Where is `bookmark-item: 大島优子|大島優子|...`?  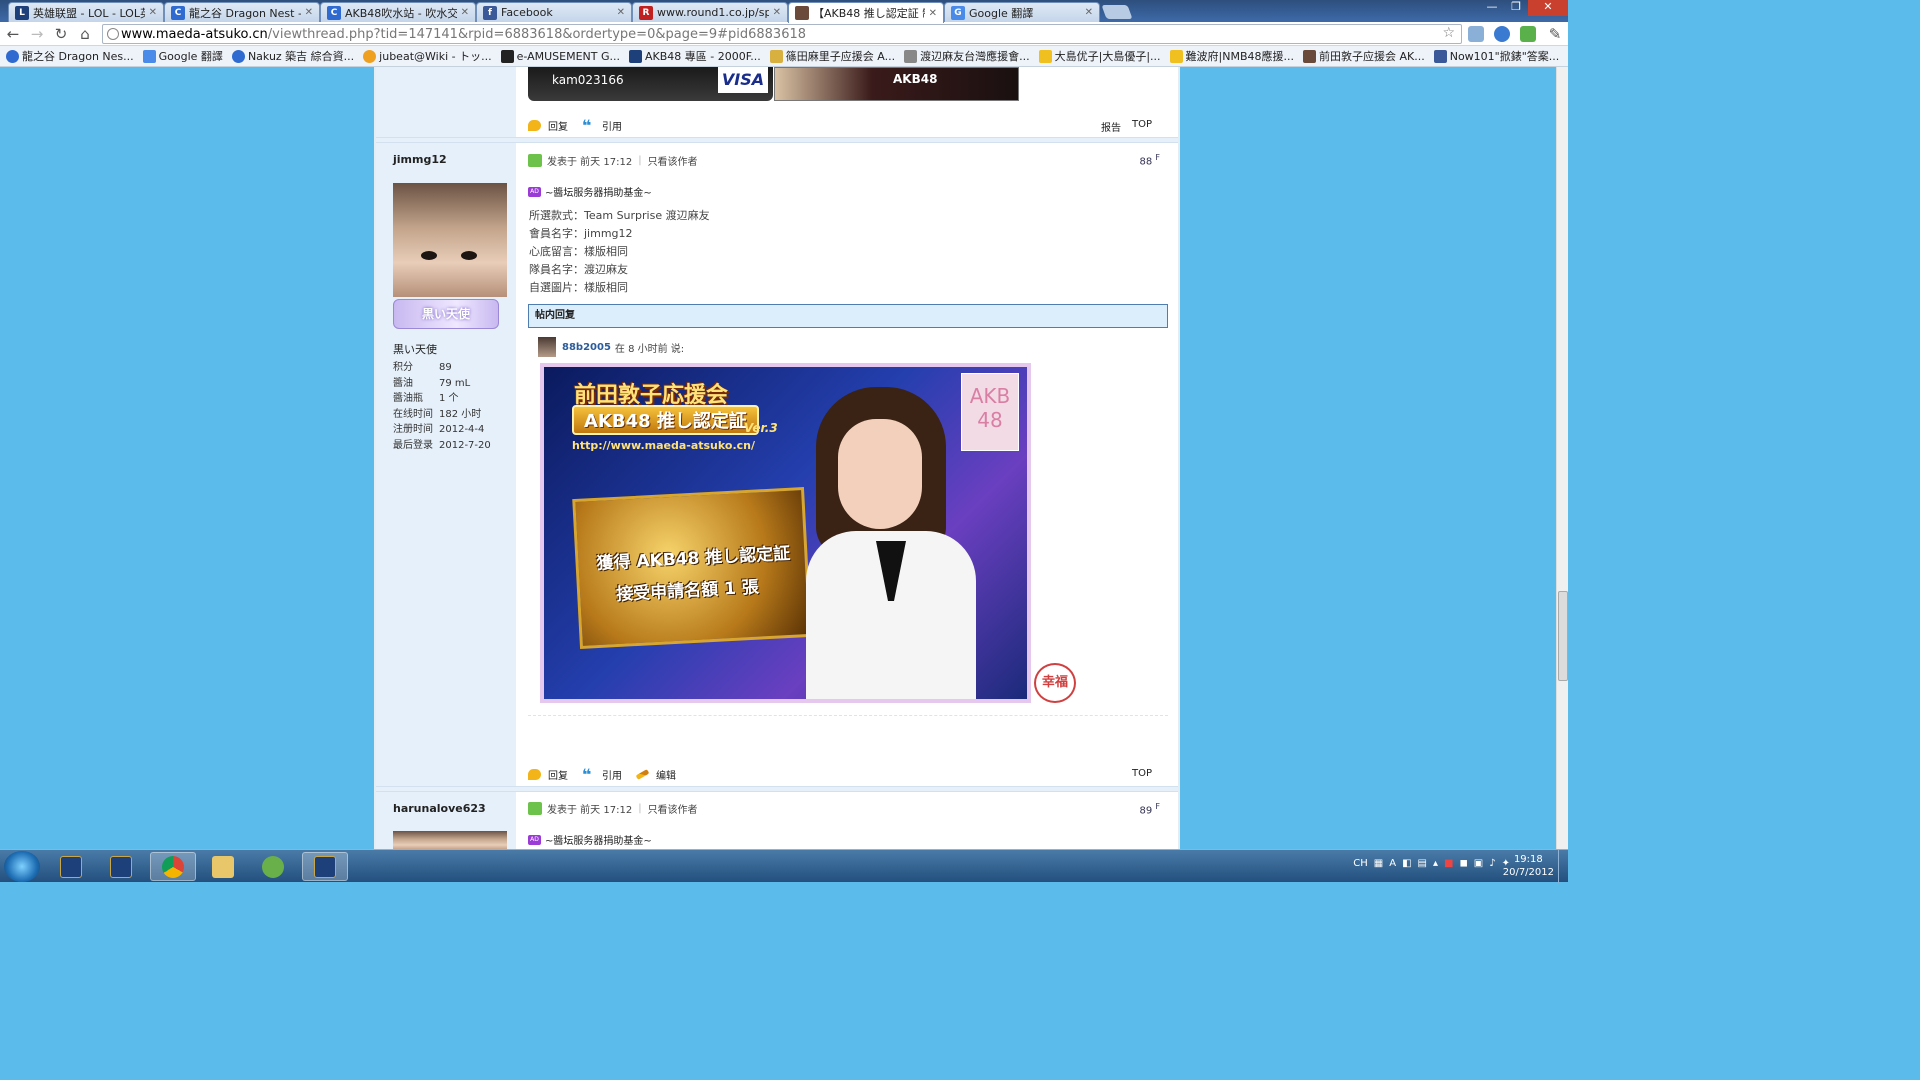
bookmark-item: 大島优子|大島優子|... is located at coordinates (1099, 56).